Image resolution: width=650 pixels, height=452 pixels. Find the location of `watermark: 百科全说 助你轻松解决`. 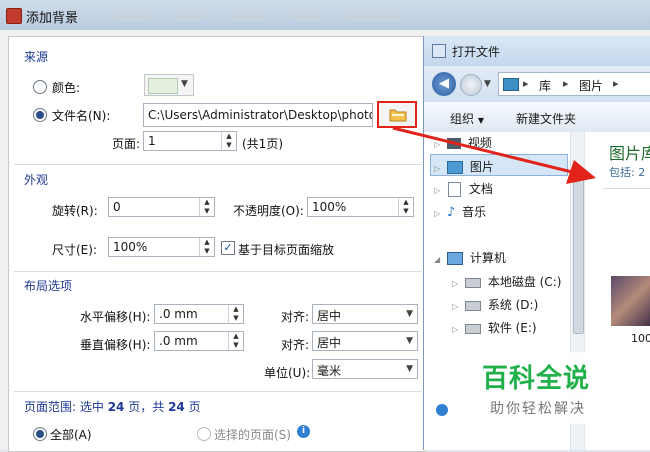

watermark: 百科全说 助你轻松解决 is located at coordinates (542, 388).